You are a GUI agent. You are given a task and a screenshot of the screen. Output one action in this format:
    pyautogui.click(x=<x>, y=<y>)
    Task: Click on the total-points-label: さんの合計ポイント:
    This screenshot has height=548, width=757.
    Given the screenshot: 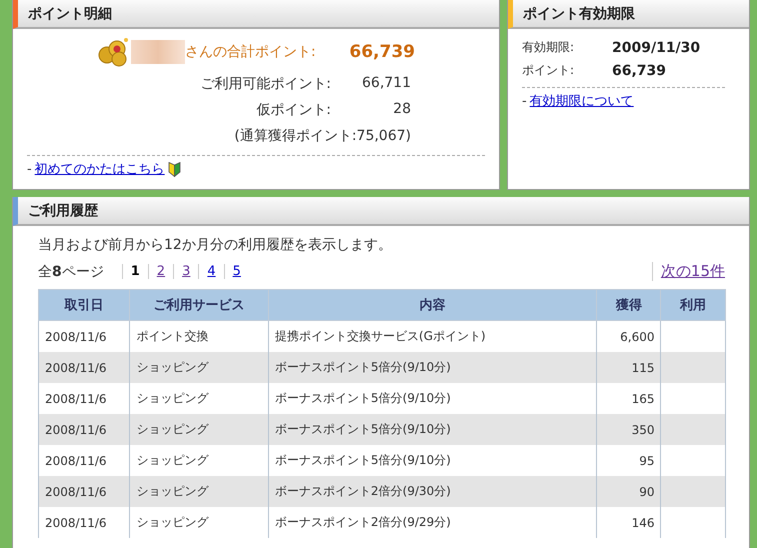 What is the action you would take?
    pyautogui.click(x=251, y=52)
    